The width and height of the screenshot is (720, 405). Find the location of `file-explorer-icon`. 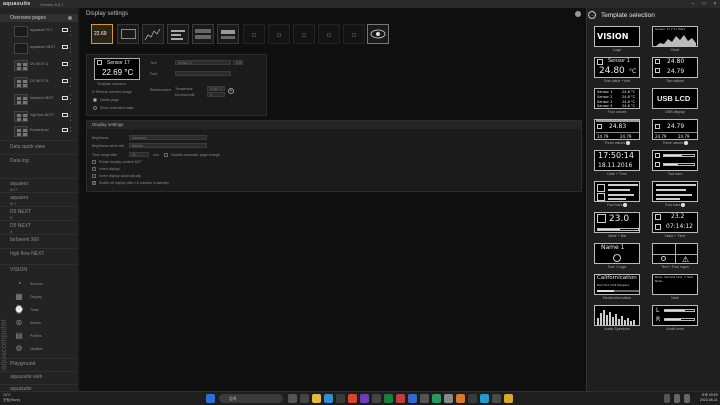

file-explorer-icon is located at coordinates (316, 398).